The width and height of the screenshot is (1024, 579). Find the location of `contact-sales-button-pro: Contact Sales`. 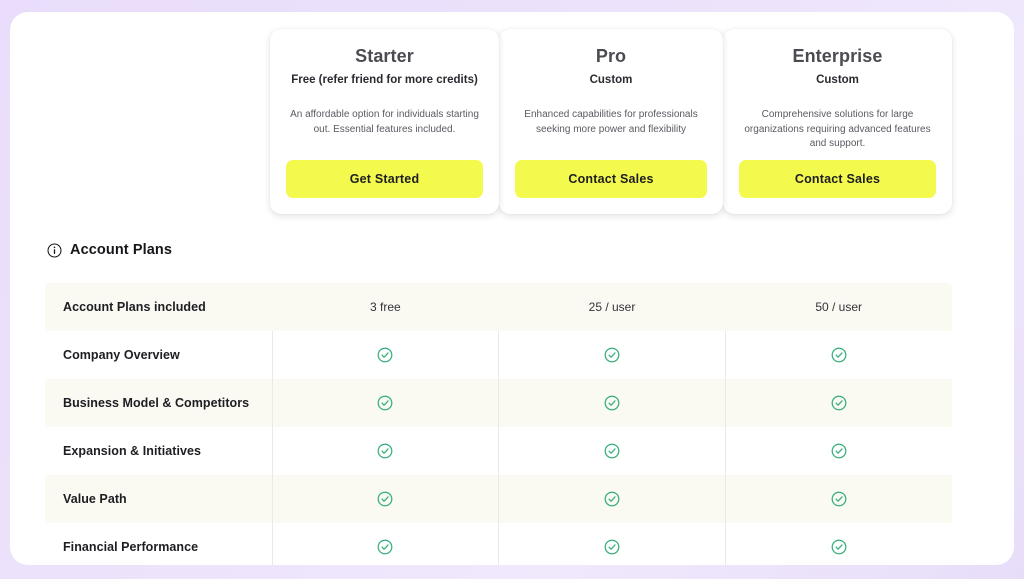

contact-sales-button-pro: Contact Sales is located at coordinates (611, 179).